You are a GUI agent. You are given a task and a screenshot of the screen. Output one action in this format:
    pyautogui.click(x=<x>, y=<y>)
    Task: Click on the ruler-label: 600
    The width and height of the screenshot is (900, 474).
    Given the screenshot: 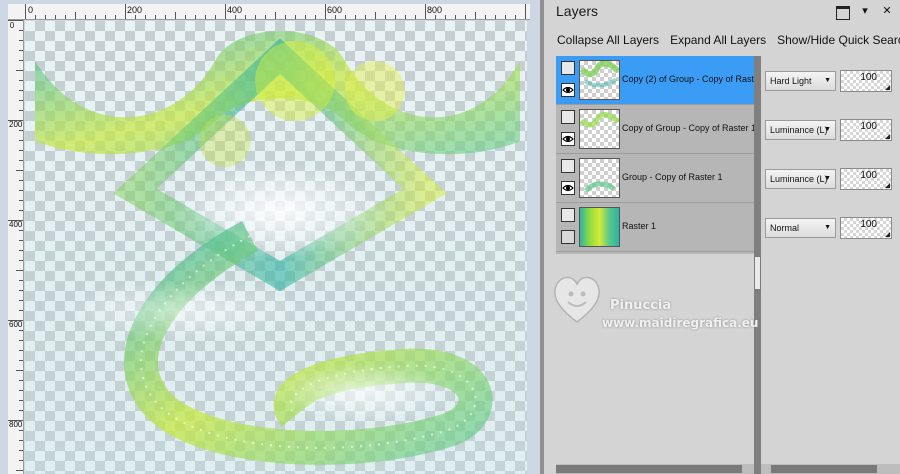 What is the action you would take?
    pyautogui.click(x=335, y=10)
    